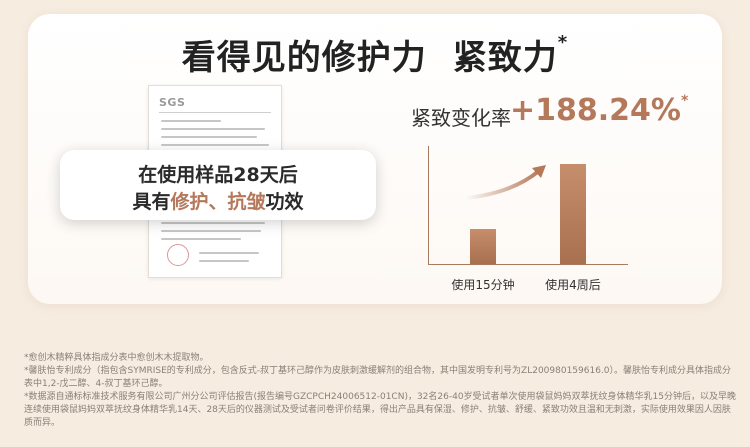  I want to click on callout-line2: 具有修护、抗皱功效, so click(218, 200).